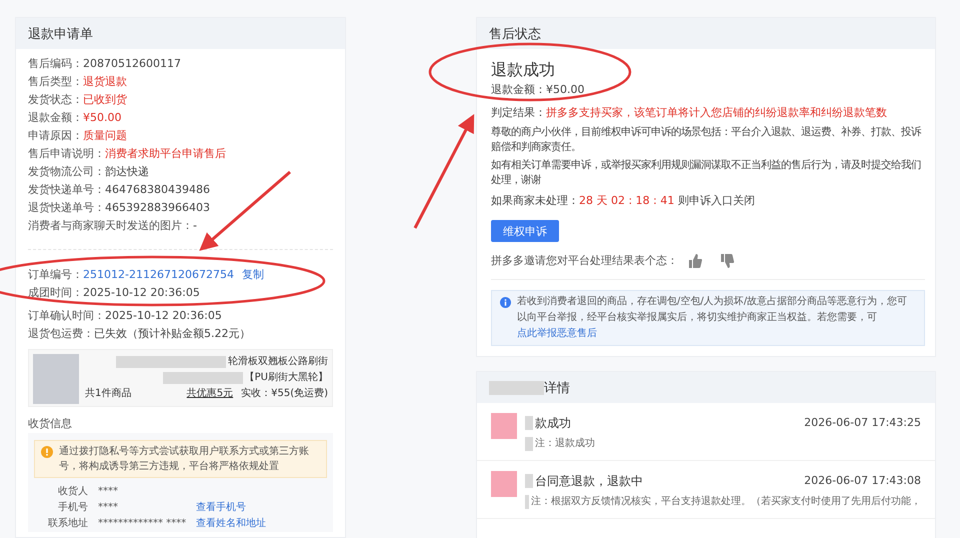 This screenshot has height=538, width=960. I want to click on item-count: 共1件商品, so click(108, 393).